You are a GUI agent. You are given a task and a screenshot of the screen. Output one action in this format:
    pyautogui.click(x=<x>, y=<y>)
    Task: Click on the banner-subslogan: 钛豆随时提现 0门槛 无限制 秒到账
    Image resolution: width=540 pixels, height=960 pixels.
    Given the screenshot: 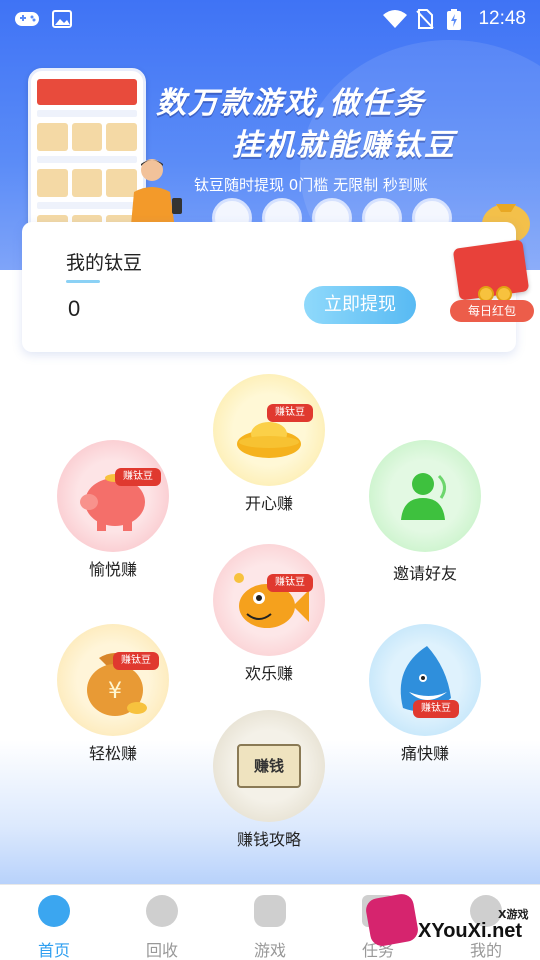 What is the action you would take?
    pyautogui.click(x=311, y=185)
    